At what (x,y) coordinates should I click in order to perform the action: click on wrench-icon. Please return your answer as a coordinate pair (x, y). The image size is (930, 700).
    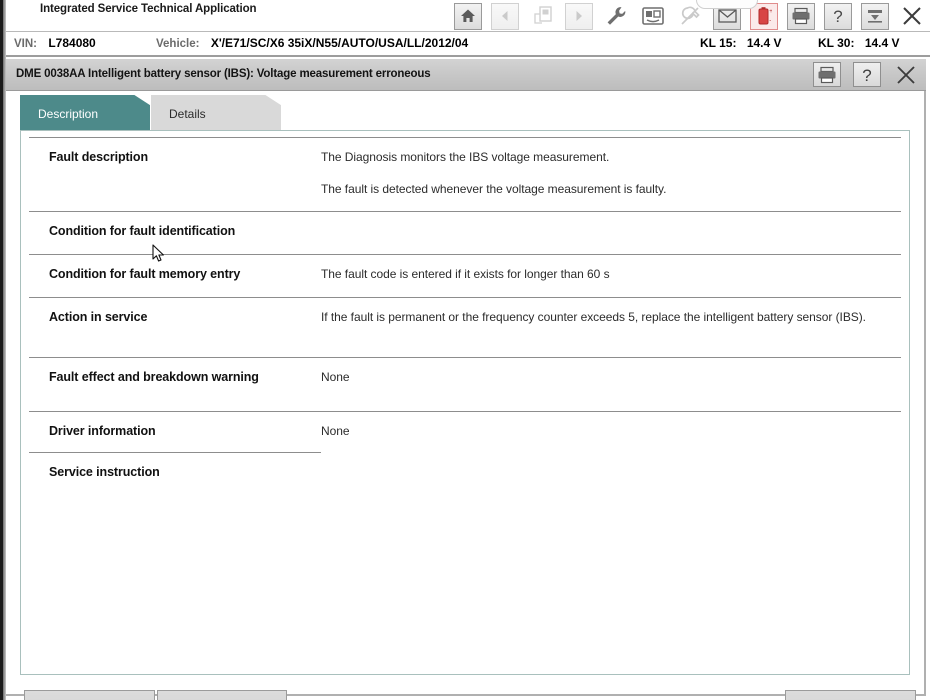
    Looking at the image, I should click on (616, 16).